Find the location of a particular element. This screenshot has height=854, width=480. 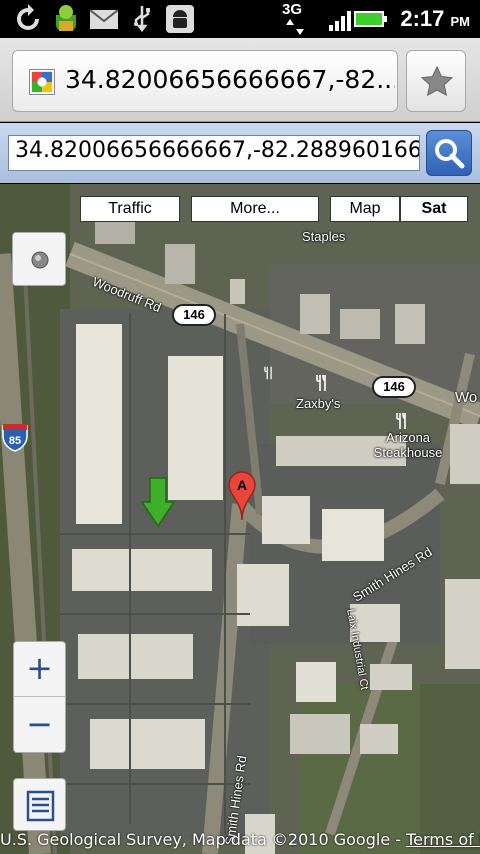

my-location-button is located at coordinates (39, 259).